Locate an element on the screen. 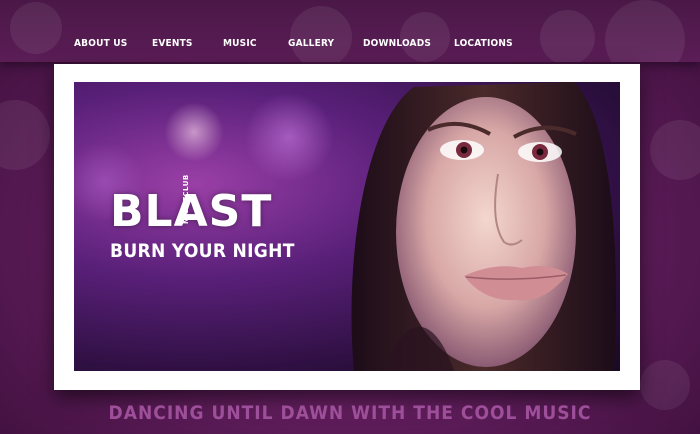 Image resolution: width=700 pixels, height=434 pixels. hero-tagline: BURN YOUR NIGHT is located at coordinates (202, 251).